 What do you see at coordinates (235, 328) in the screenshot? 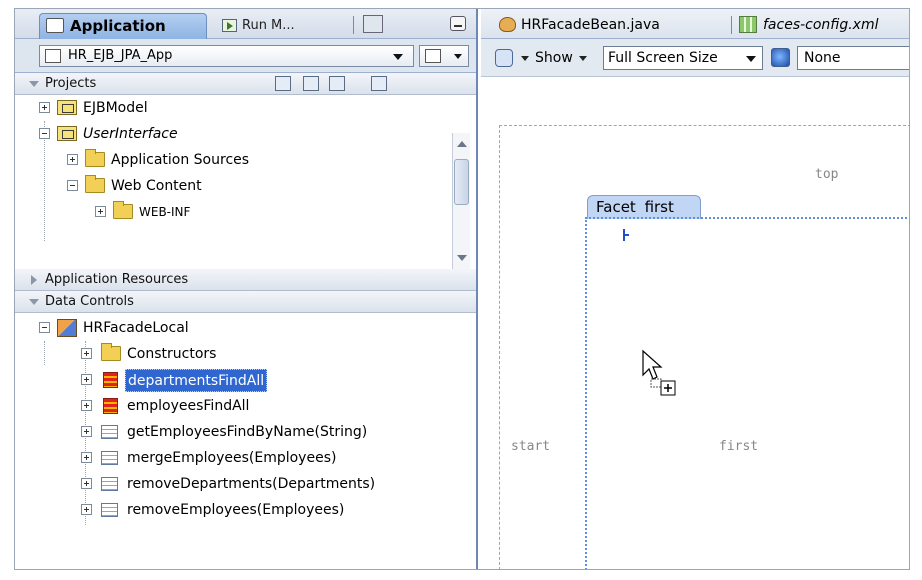
I see `tree-item-hrfacadelocal: HRFacadeLocal` at bounding box center [235, 328].